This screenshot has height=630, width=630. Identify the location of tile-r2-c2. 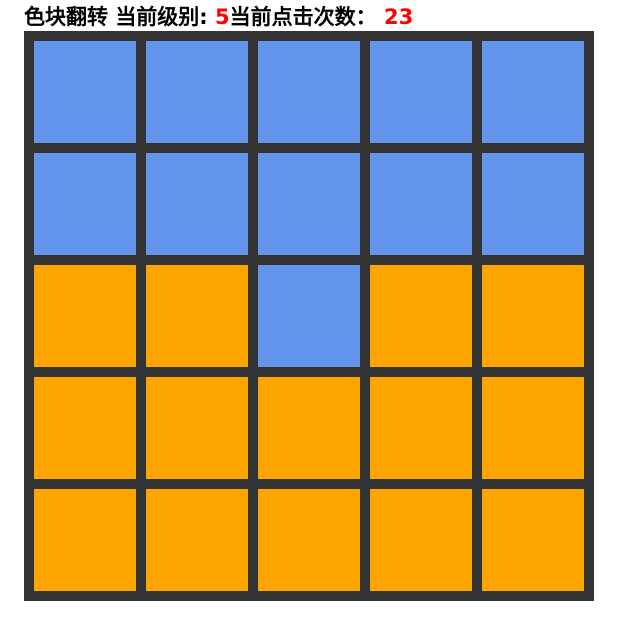
(197, 204).